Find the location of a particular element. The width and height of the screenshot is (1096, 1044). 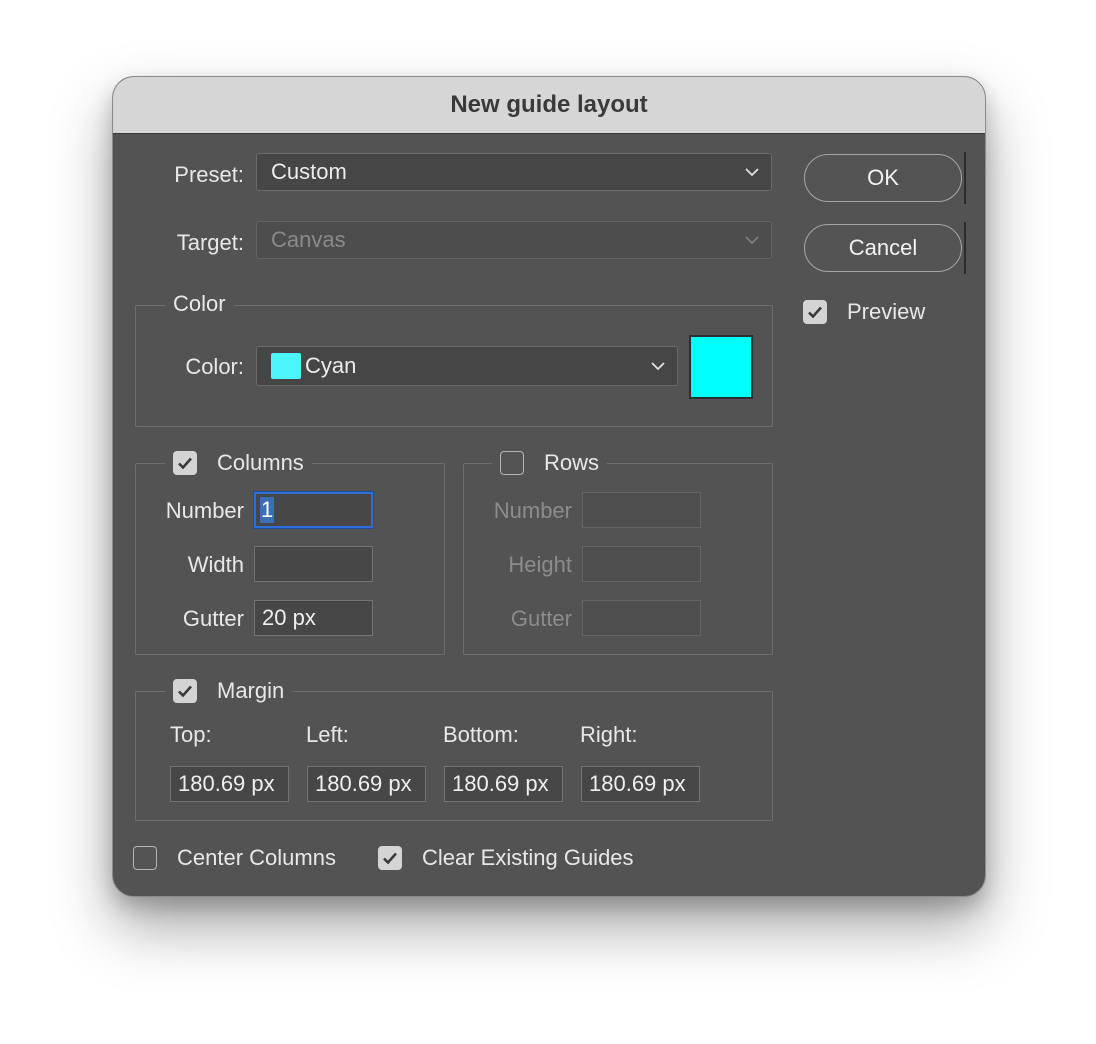

clear-guides-checkbox is located at coordinates (390, 858).